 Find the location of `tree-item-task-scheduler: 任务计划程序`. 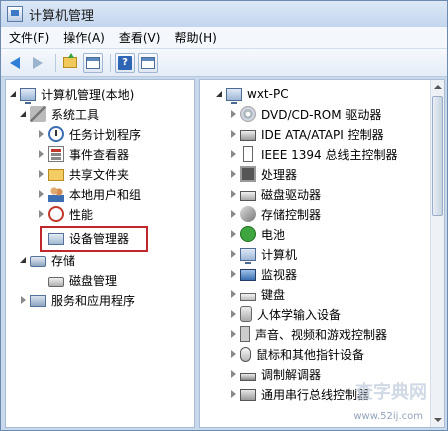

tree-item-task-scheduler: 任务计划程序 is located at coordinates (88, 134).